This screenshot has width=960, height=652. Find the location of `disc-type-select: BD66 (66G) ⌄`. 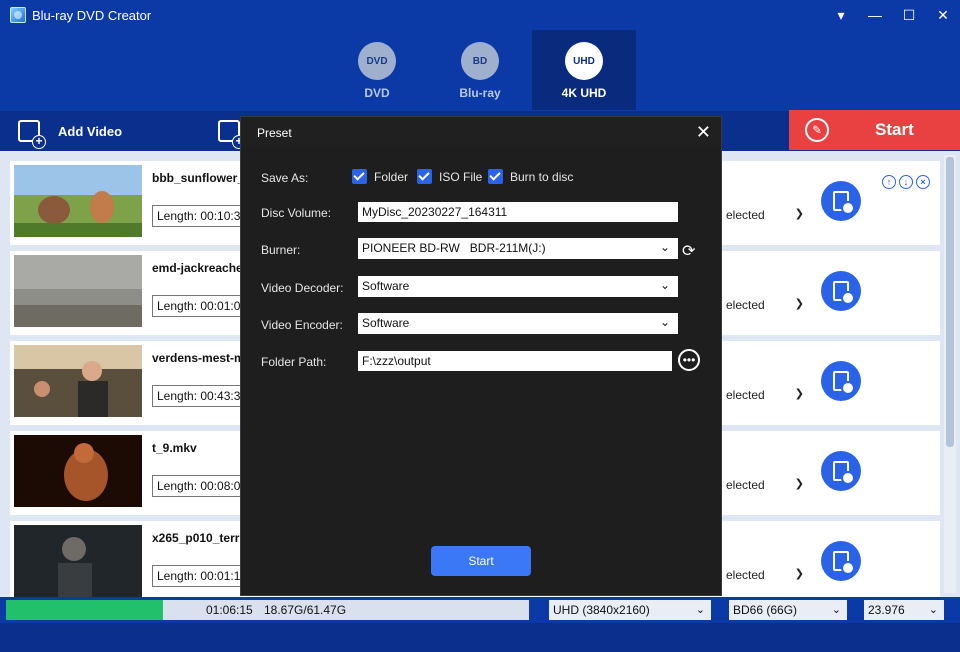

disc-type-select: BD66 (66G) ⌄ is located at coordinates (788, 610).